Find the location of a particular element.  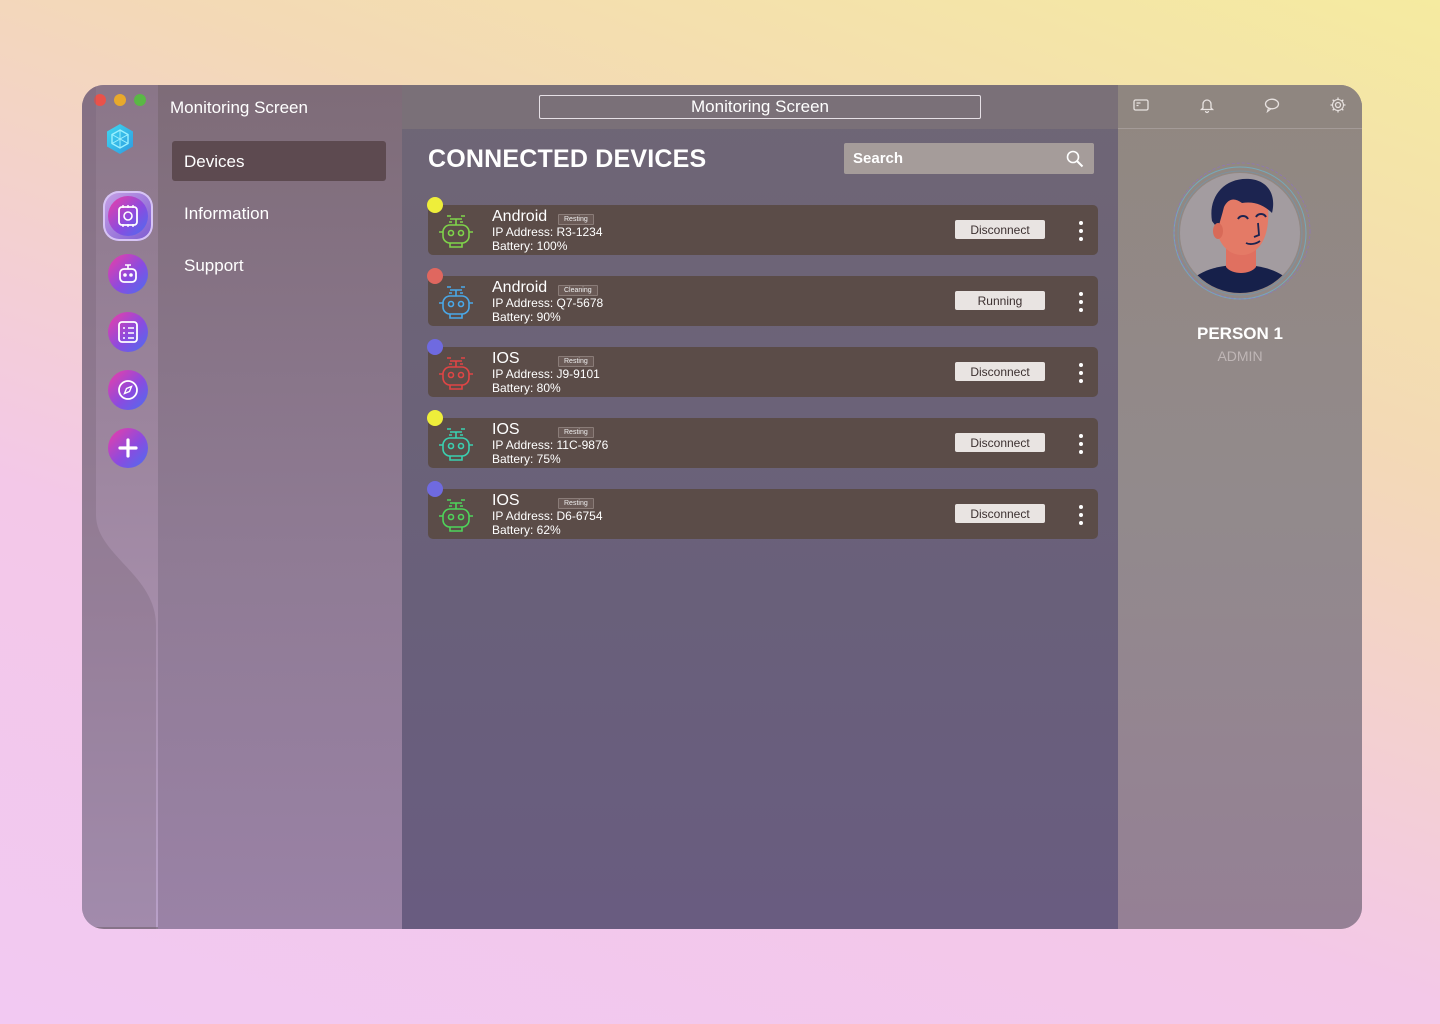

running-button: Running is located at coordinates (1000, 300).